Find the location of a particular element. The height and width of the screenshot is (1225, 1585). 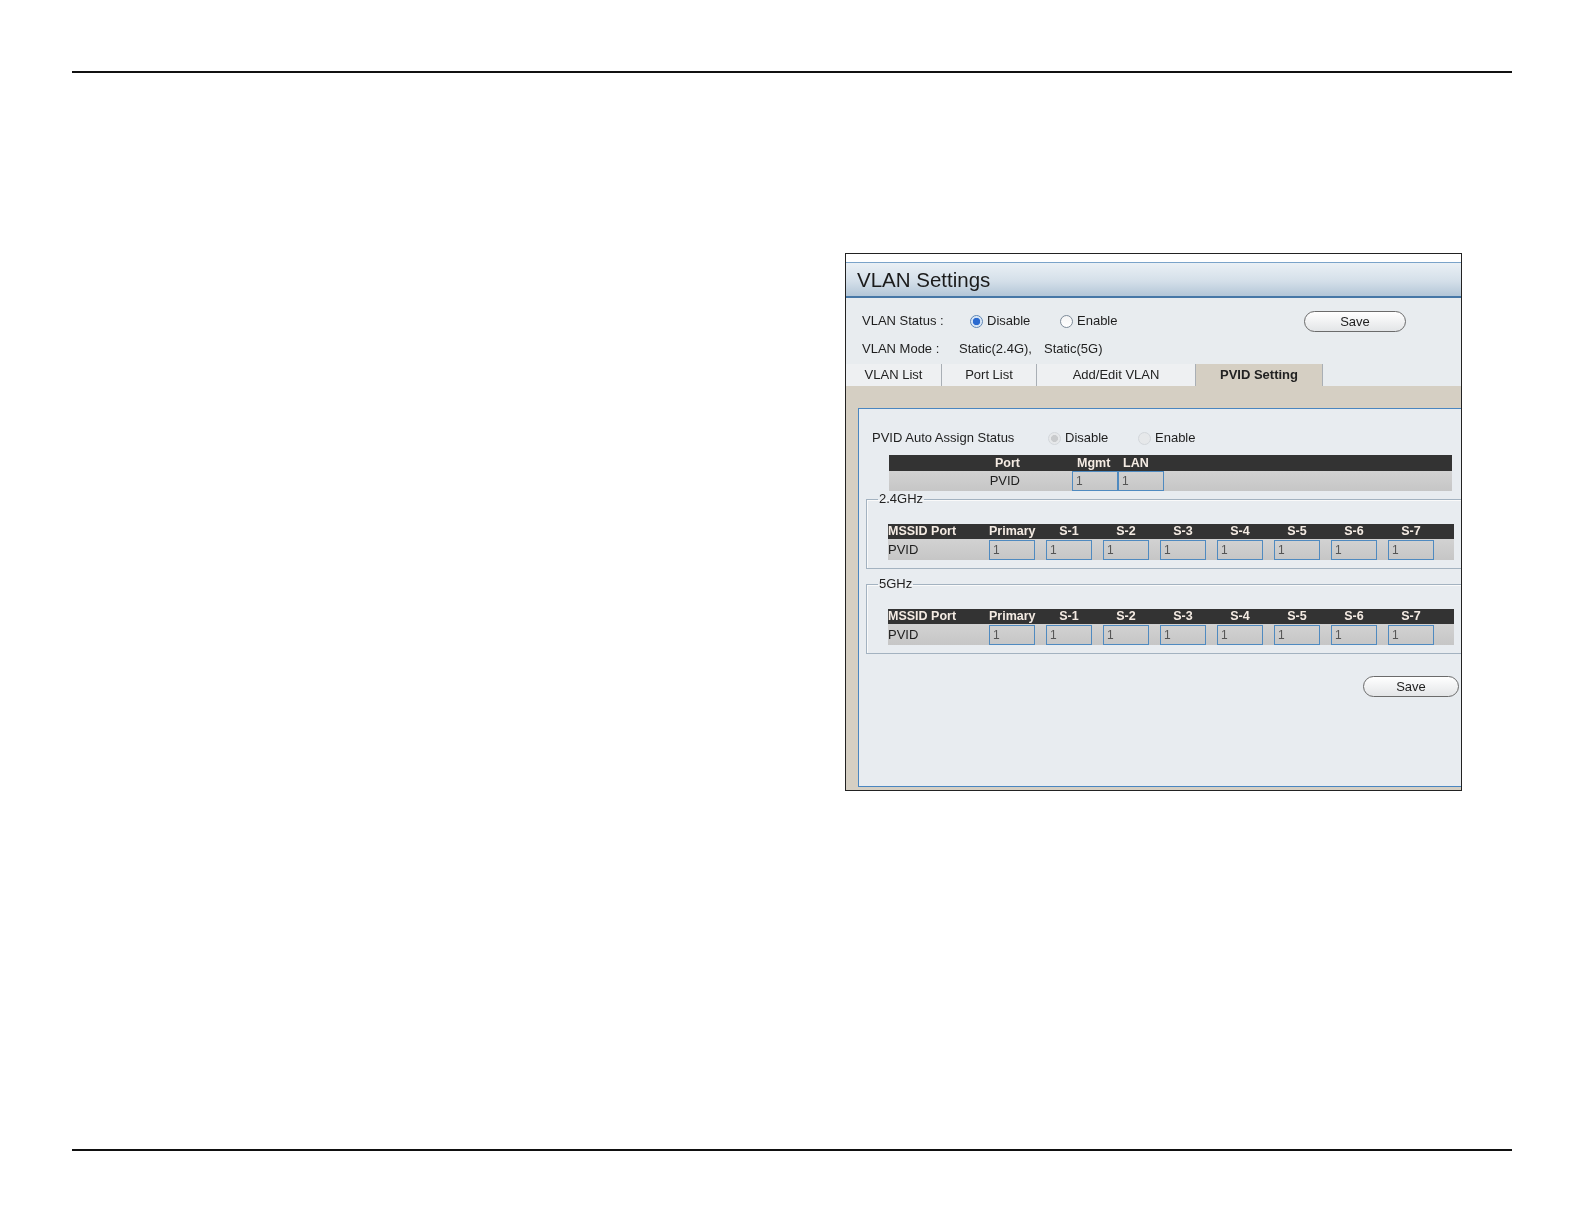

field-value: Static(2.4G), is located at coordinates (995, 349).